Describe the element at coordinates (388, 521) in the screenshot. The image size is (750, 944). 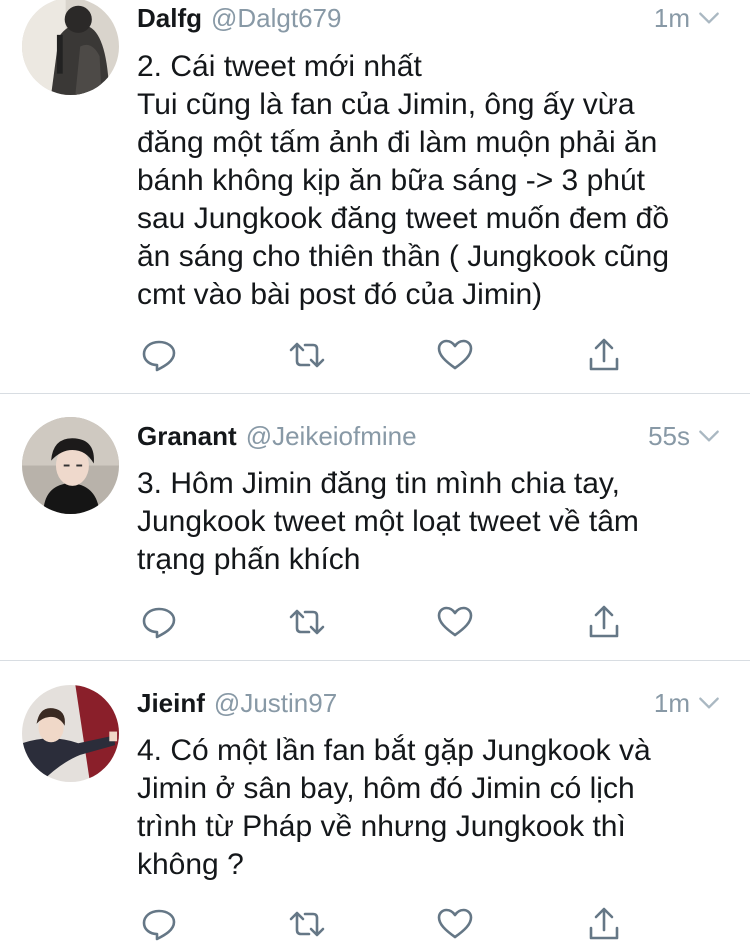
I see `tweet-text-line: Jungkook tweet một loạt tweet về tâm` at that location.